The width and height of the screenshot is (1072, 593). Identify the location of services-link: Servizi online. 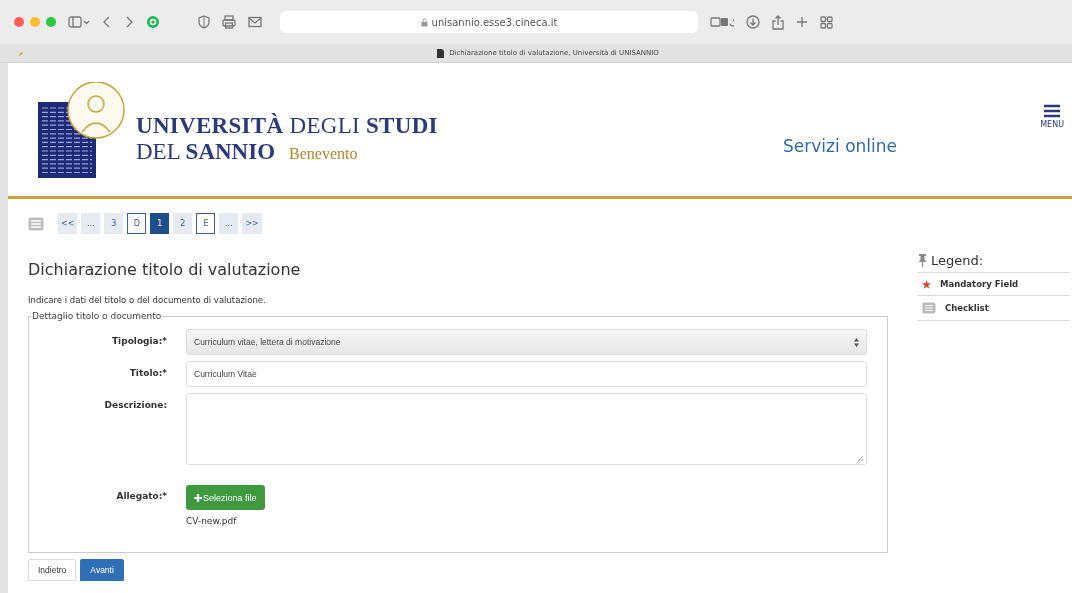
(840, 145).